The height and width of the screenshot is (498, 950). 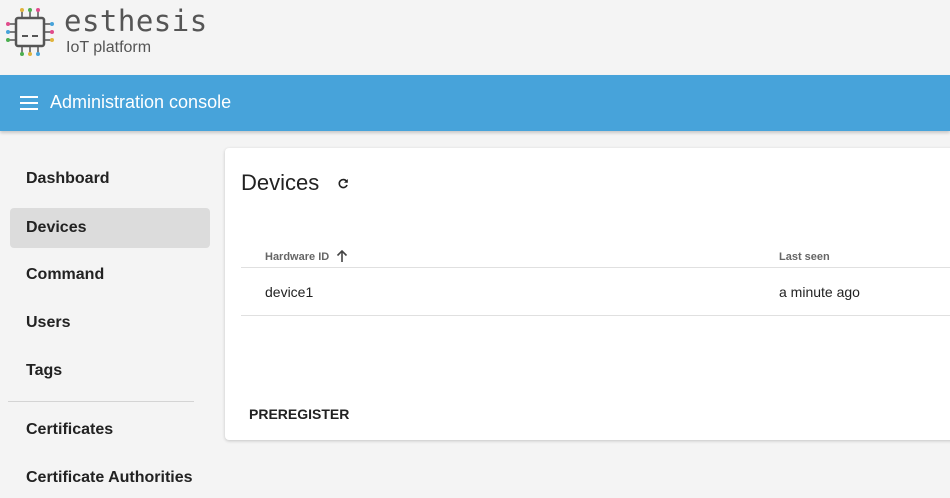 I want to click on cell-last-seen: a minute ago, so click(x=819, y=292).